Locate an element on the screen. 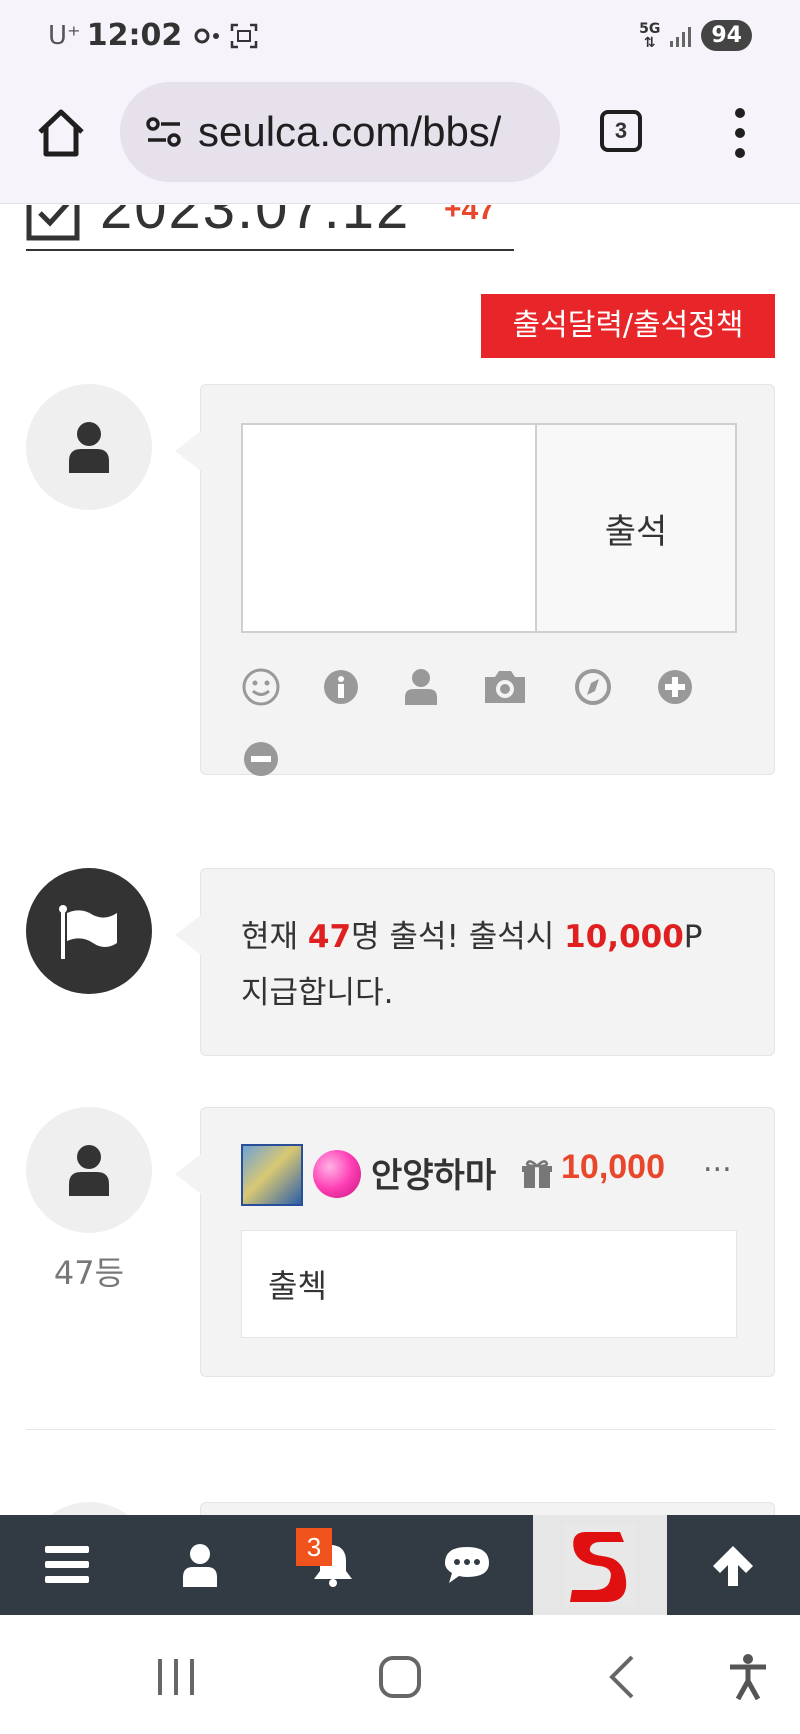 The width and height of the screenshot is (800, 1734). level-icon is located at coordinates (337, 1174).